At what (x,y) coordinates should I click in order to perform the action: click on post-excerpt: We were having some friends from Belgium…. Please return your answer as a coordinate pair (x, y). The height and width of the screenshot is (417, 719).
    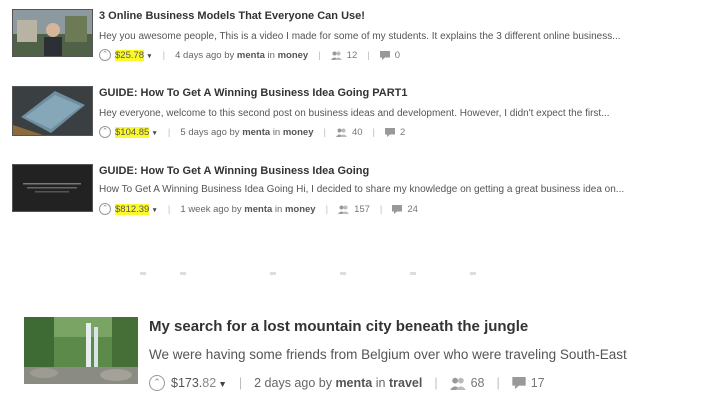
    Looking at the image, I should click on (434, 354).